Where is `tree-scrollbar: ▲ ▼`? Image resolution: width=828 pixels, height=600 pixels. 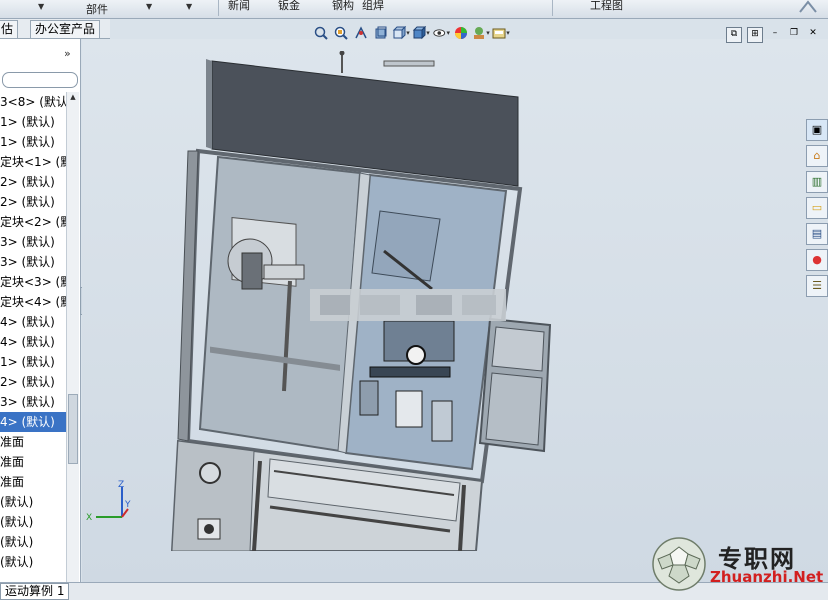
tree-scrollbar: ▲ ▼ is located at coordinates (72, 337).